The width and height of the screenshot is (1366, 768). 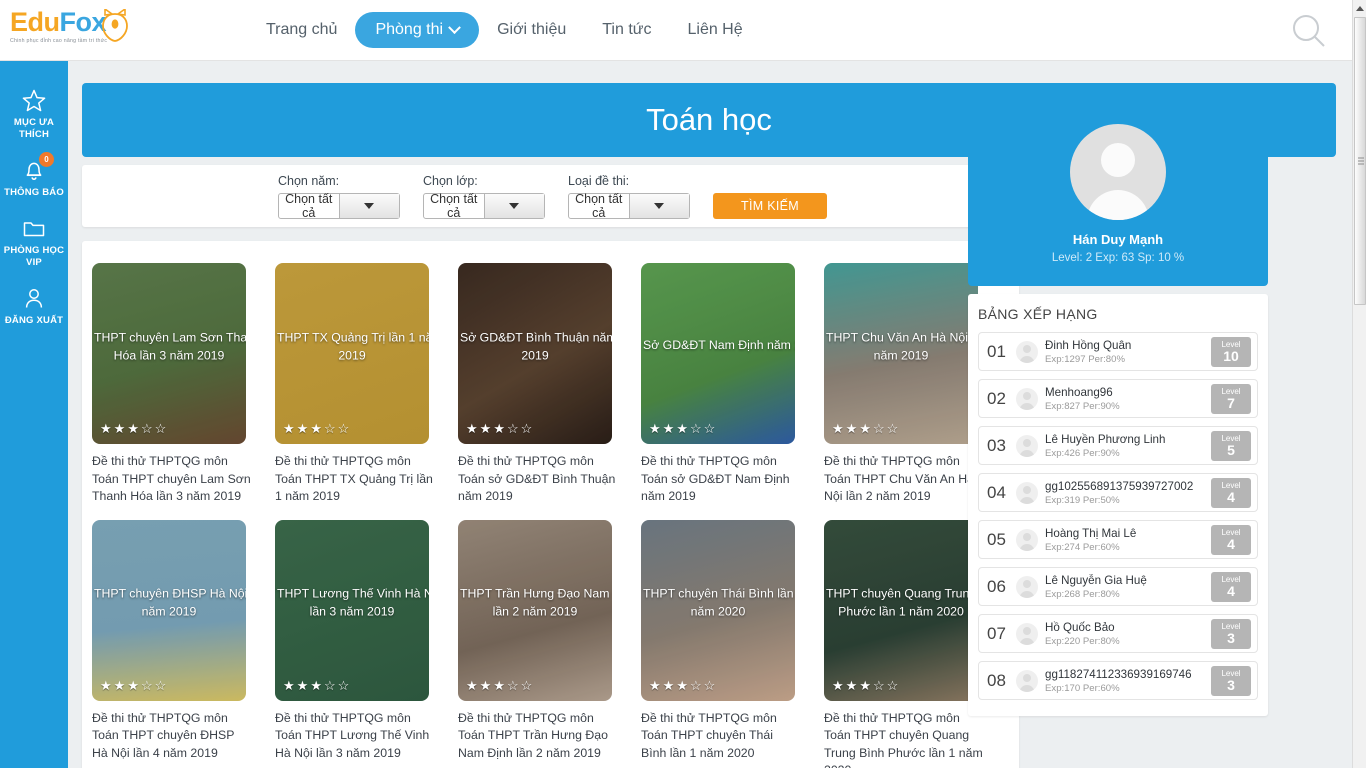 What do you see at coordinates (34, 175) in the screenshot?
I see `sidebar-item-notifications: 0 THÔNG BÁO` at bounding box center [34, 175].